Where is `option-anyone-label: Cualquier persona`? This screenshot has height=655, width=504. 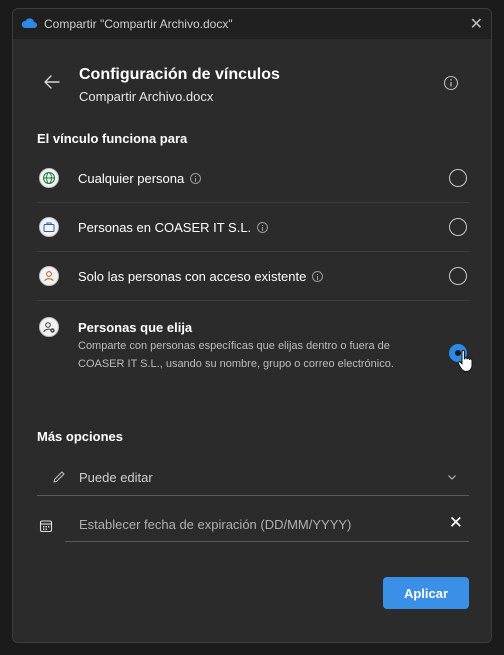
option-anyone-label: Cualquier persona is located at coordinates (140, 178).